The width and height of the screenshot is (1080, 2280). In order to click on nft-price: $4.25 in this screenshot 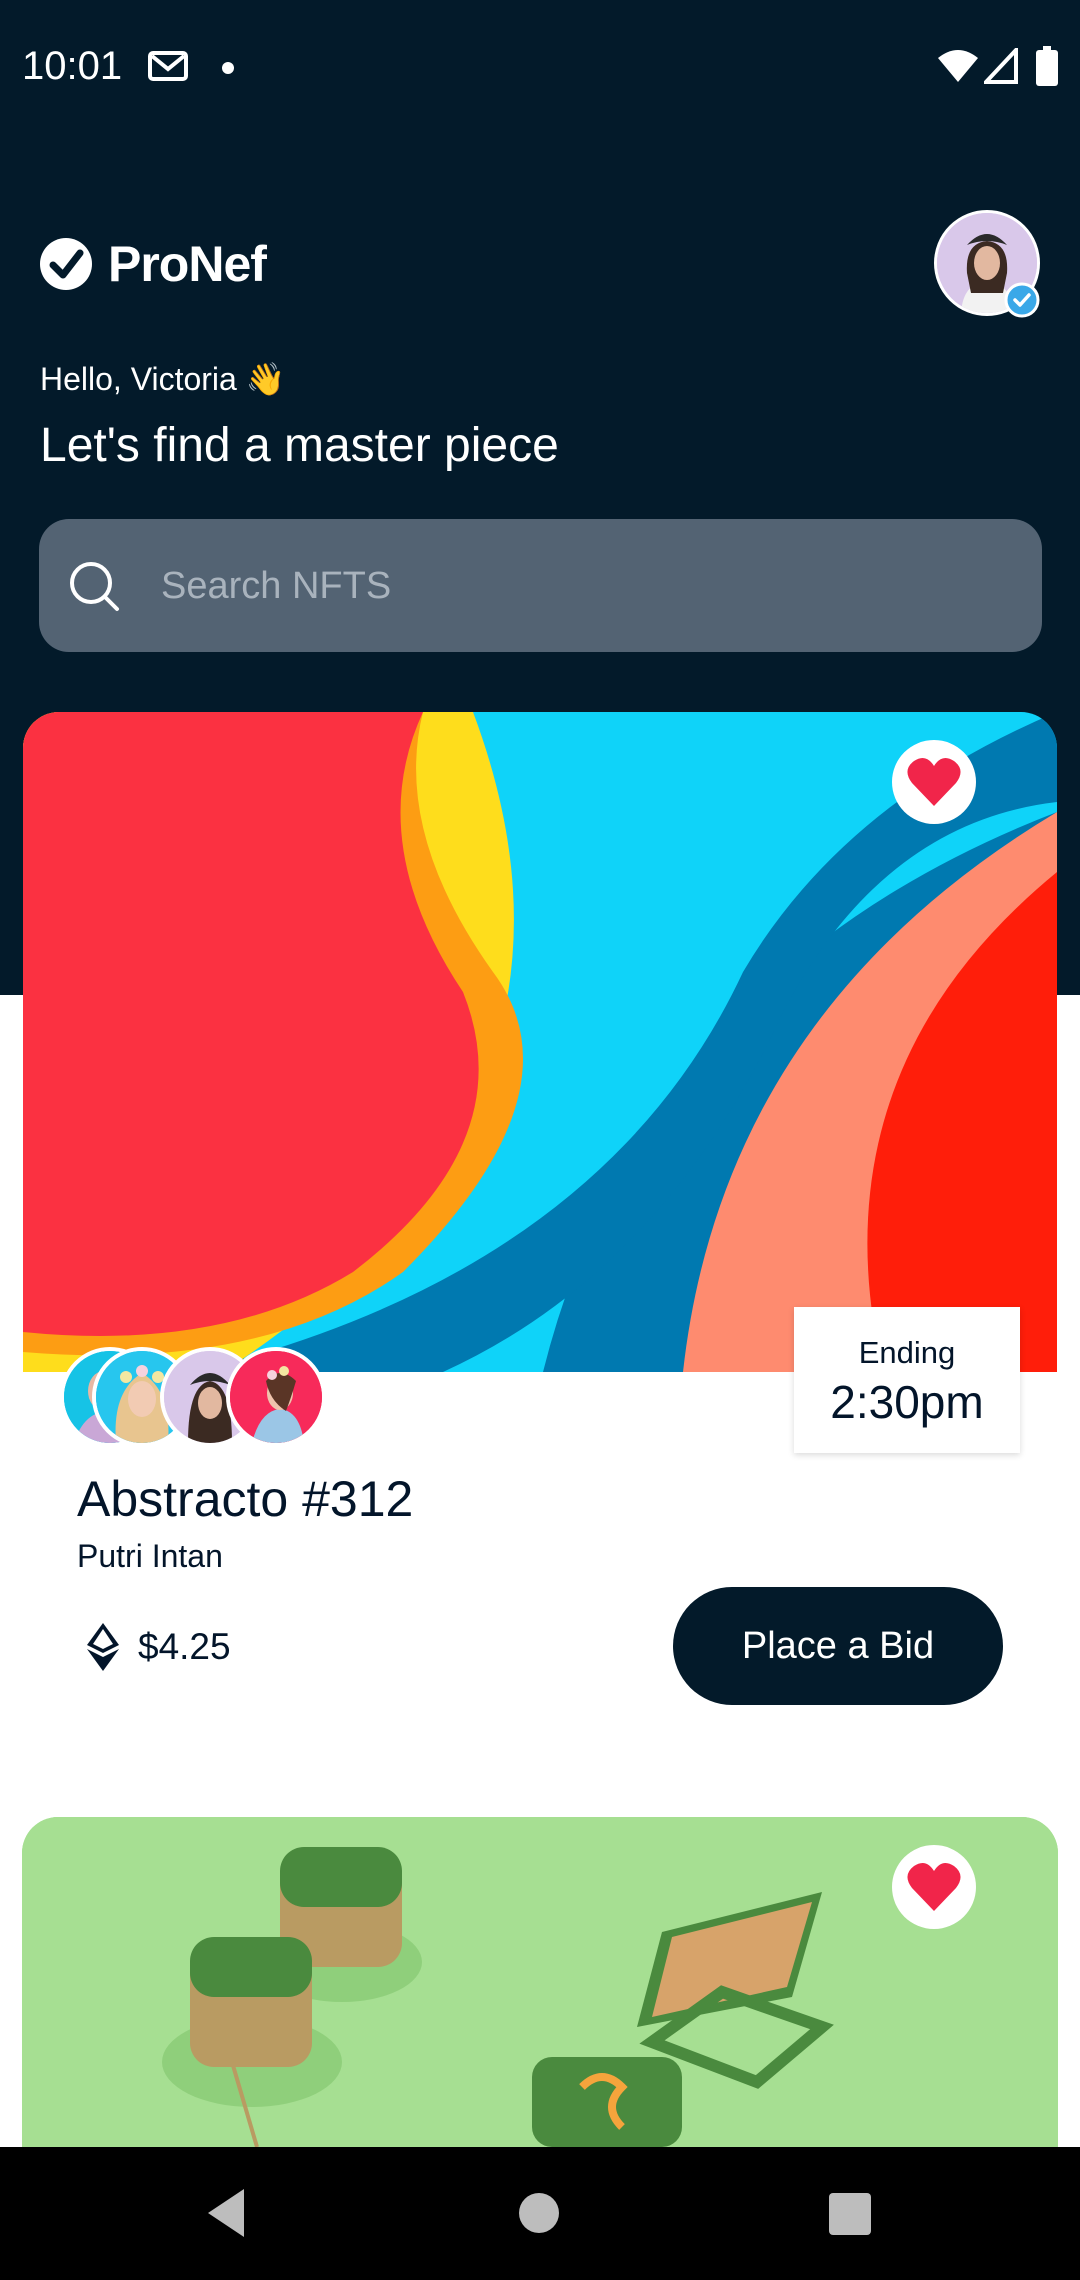, I will do `click(158, 1647)`.